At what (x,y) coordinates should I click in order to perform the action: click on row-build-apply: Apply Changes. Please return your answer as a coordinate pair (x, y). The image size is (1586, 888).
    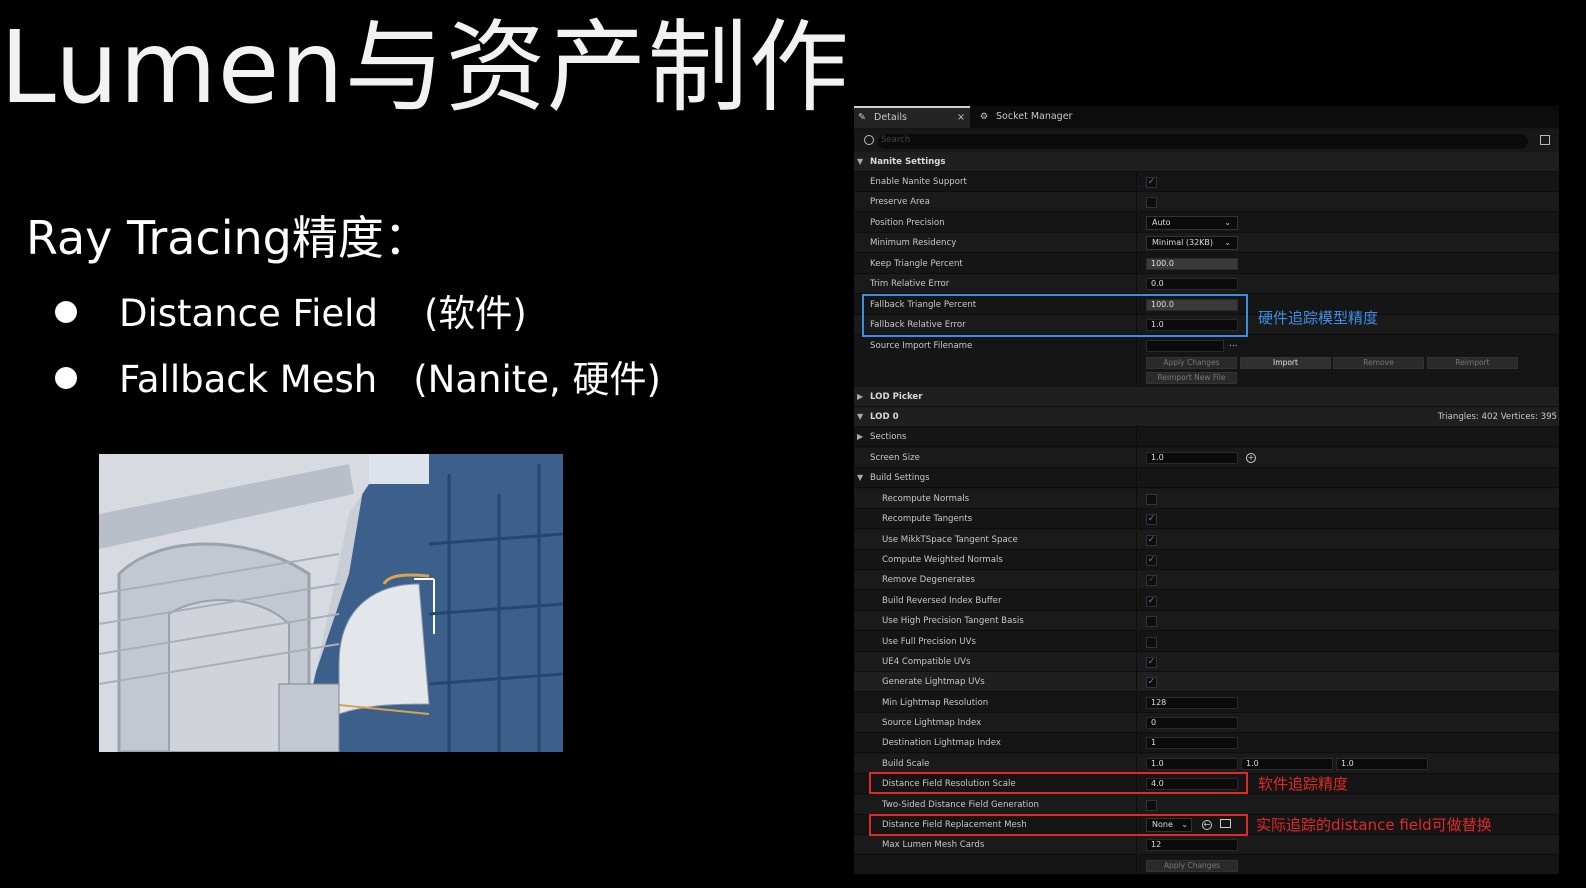
    Looking at the image, I should click on (1206, 865).